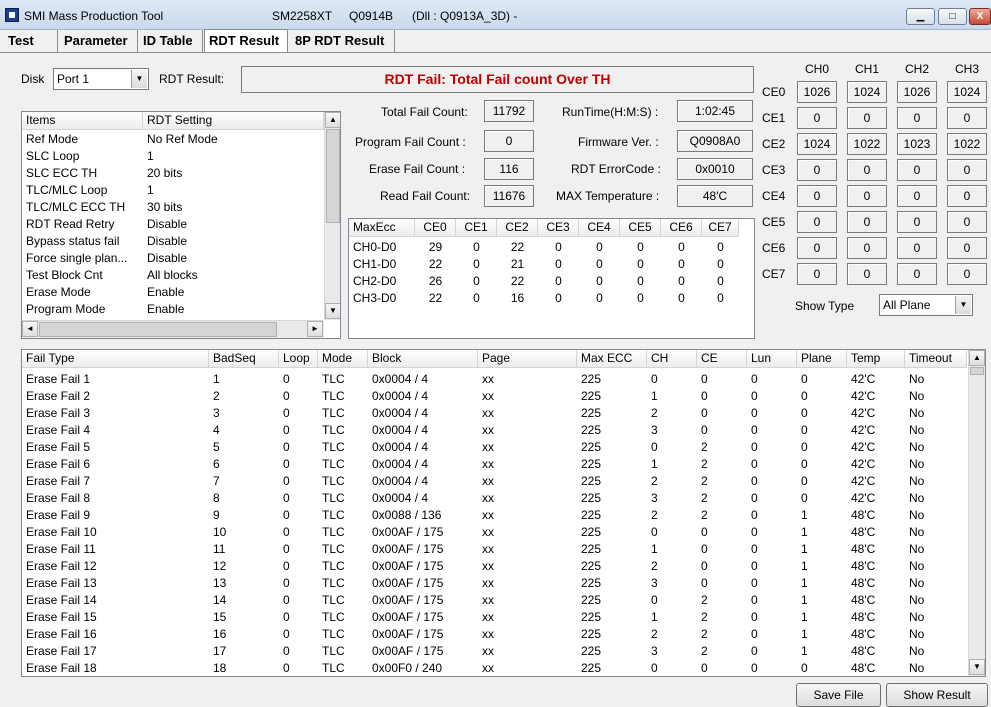 The height and width of the screenshot is (707, 991). I want to click on scroll-right-icon: ►, so click(315, 329).